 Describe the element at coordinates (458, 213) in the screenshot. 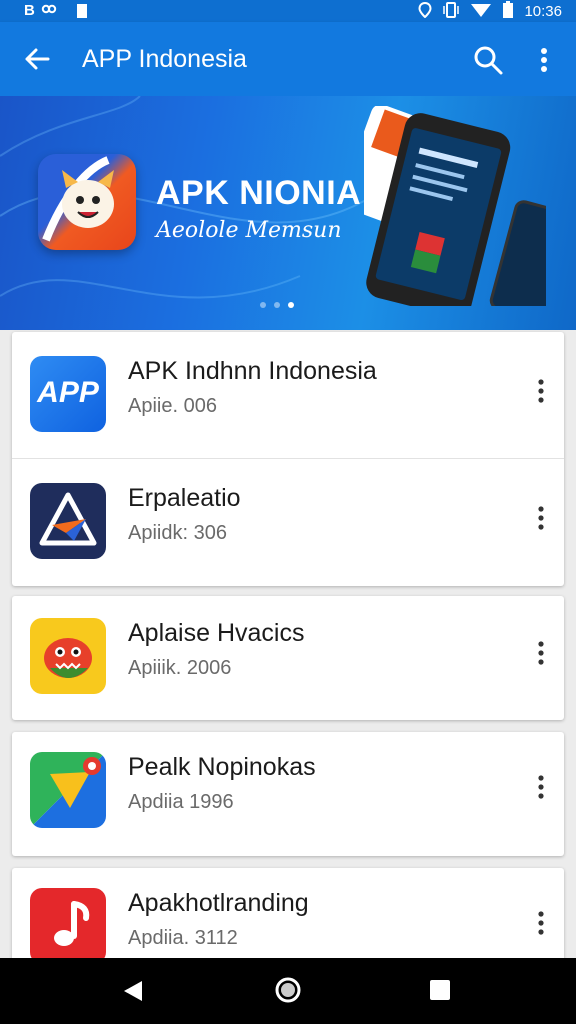

I see `banner-phone-image` at that location.